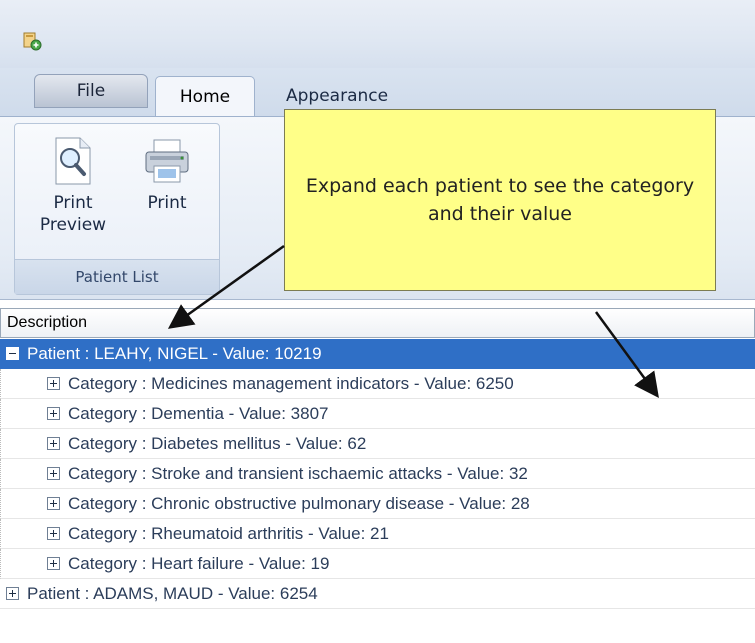 This screenshot has width=755, height=643. What do you see at coordinates (174, 353) in the screenshot?
I see `row-text: Patient : LEAHY, NIGEL - Value: 10219` at bounding box center [174, 353].